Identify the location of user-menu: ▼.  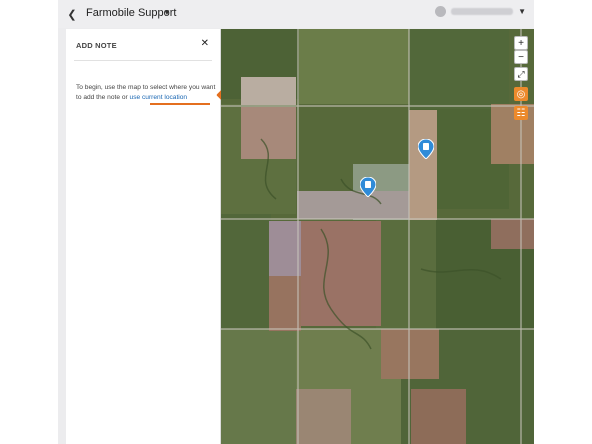
(480, 11).